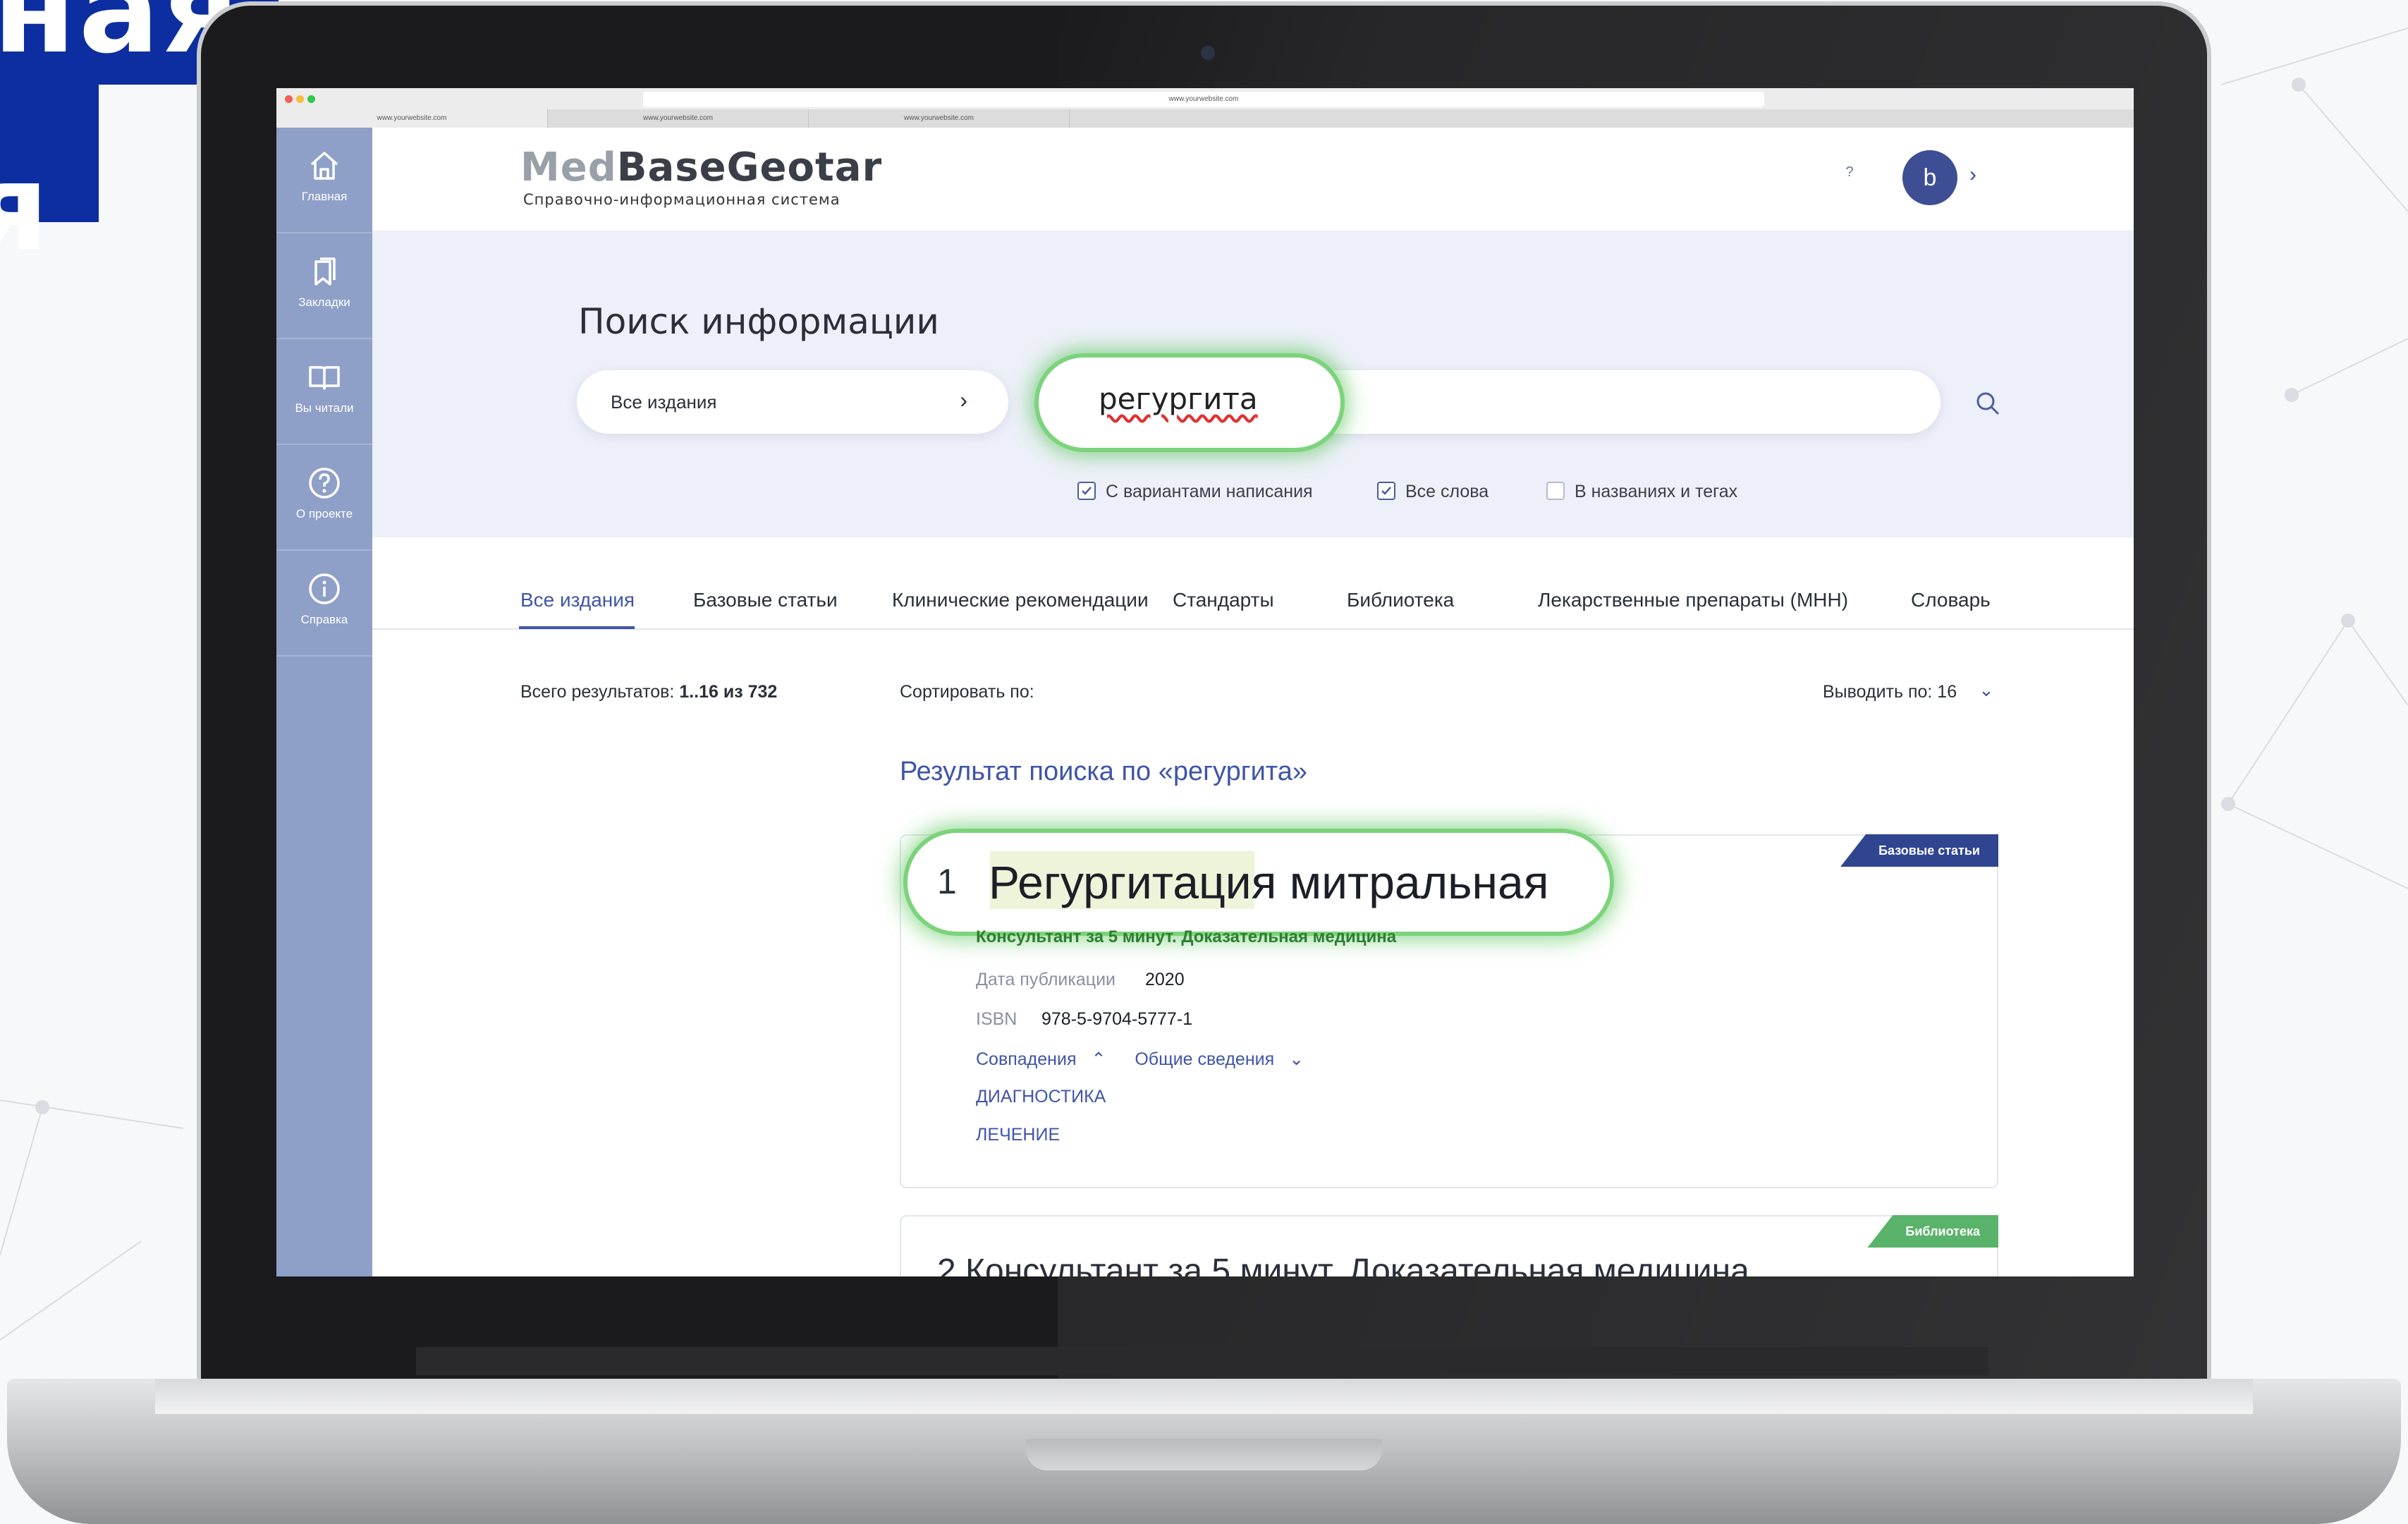 The width and height of the screenshot is (2408, 1524). I want to click on result-title-match: Регургитация, so click(1133, 882).